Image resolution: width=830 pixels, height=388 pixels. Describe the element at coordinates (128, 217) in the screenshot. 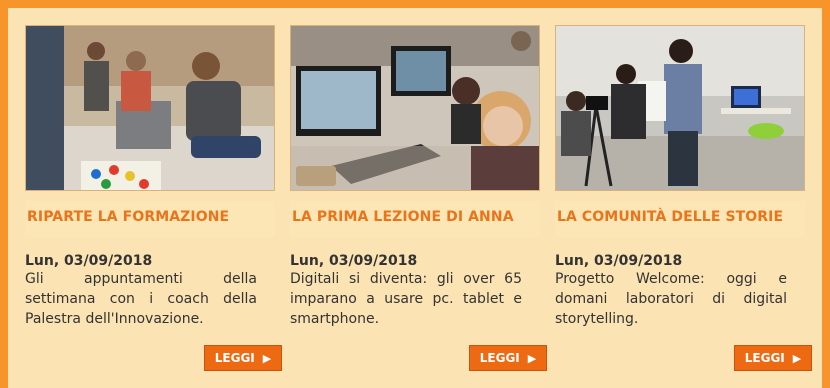

I see `article-title: RIPARTE LA FORMAZIONE` at that location.